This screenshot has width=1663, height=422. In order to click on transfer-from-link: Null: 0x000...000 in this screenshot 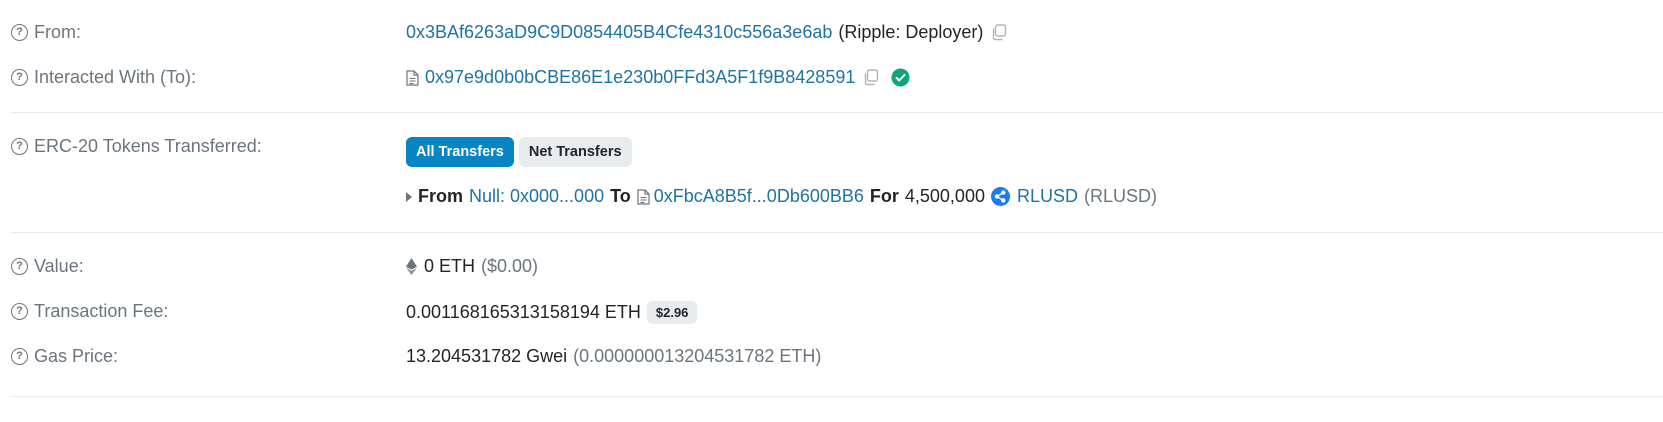, I will do `click(536, 196)`.